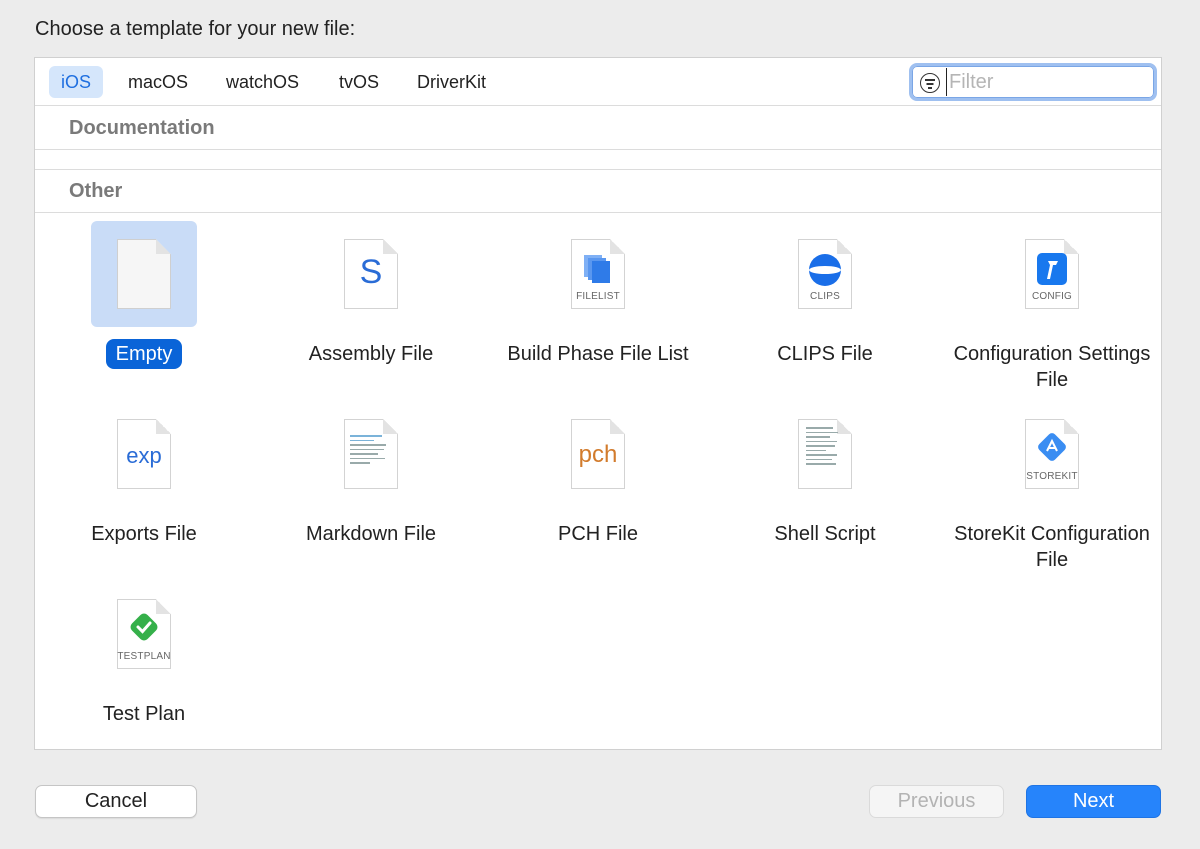 This screenshot has height=849, width=1200. I want to click on tab-driverkit: DriverKit, so click(451, 82).